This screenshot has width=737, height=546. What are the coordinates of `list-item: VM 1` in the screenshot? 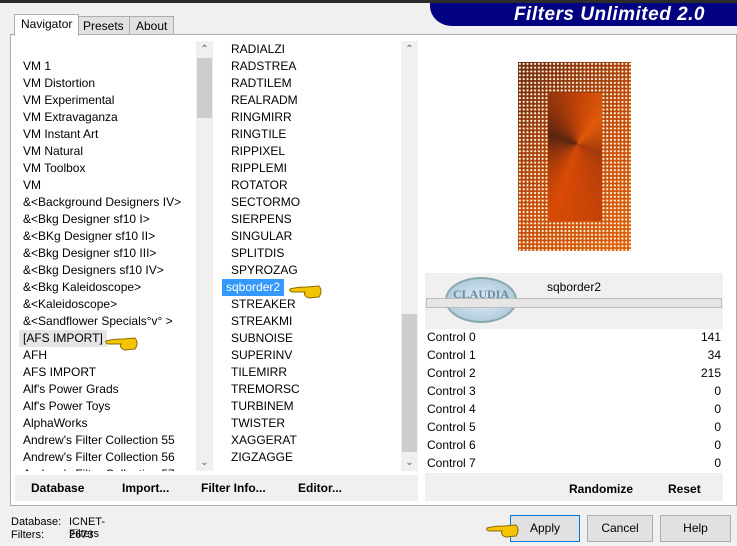 It's located at (105, 66).